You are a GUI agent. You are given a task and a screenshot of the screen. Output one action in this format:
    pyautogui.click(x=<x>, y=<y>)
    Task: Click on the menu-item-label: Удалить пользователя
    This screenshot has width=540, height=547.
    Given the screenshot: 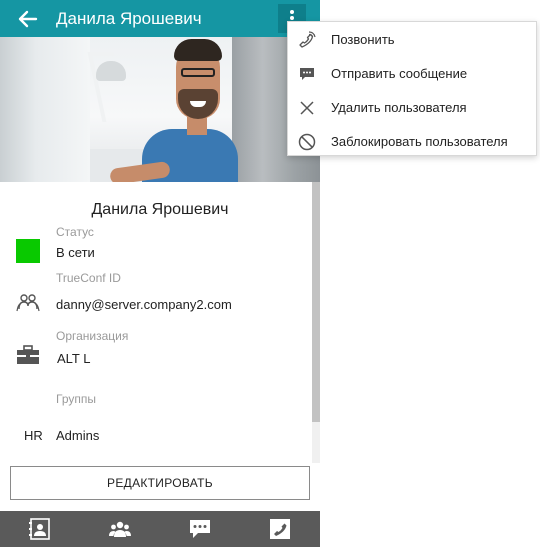 What is the action you would take?
    pyautogui.click(x=399, y=107)
    